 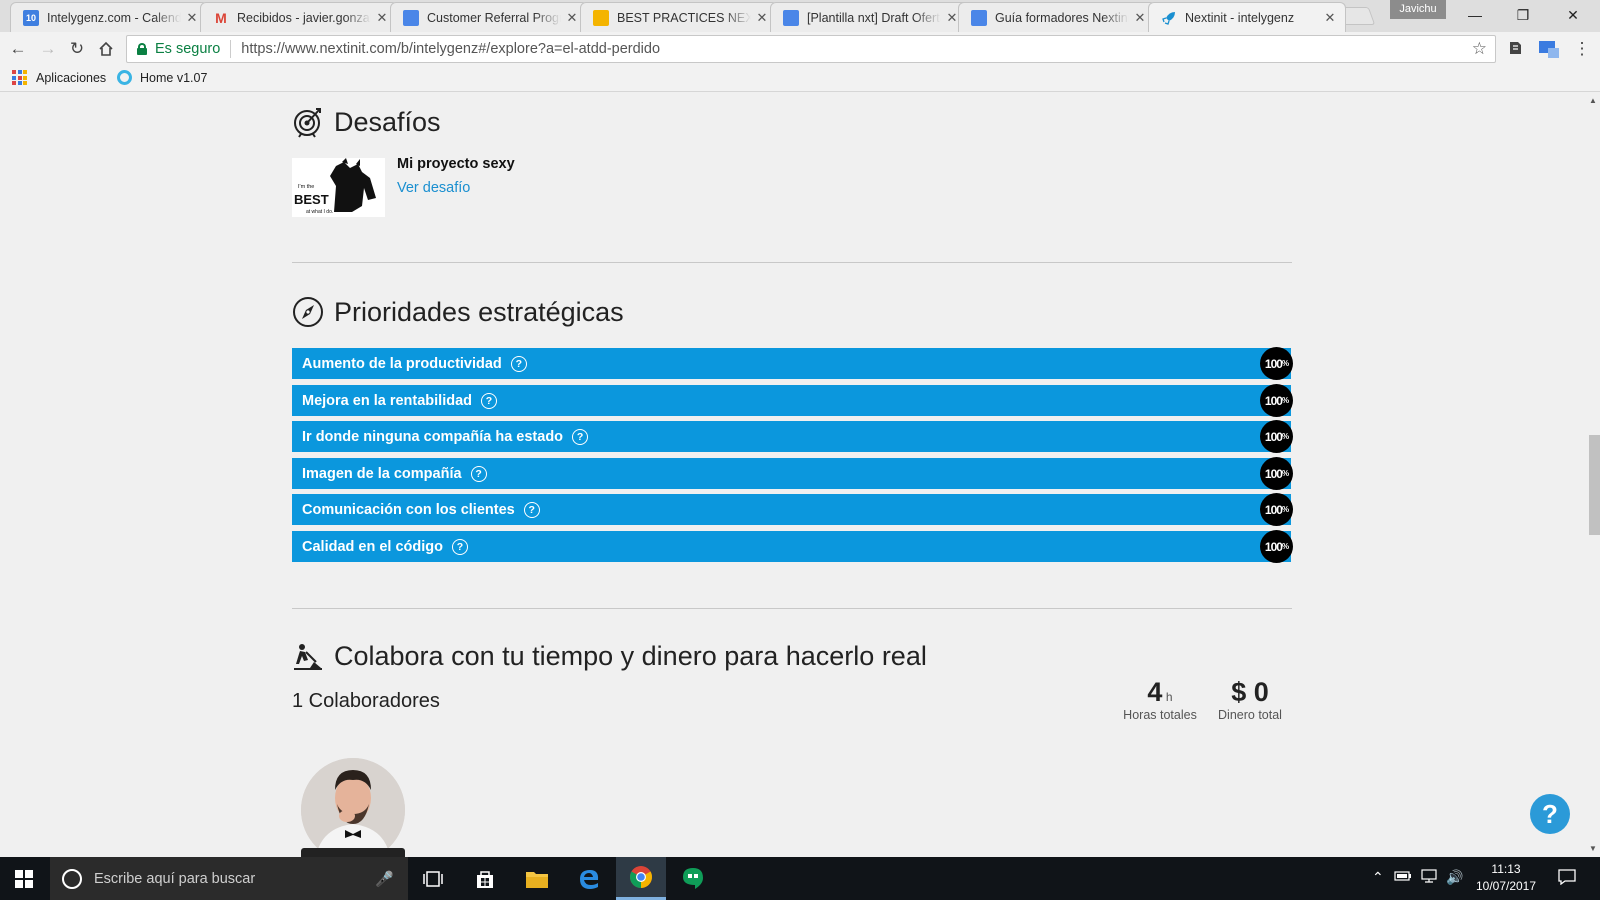 I want to click on priority-row: Ir donde ninguna compañía ha estado? 100%, so click(x=792, y=436).